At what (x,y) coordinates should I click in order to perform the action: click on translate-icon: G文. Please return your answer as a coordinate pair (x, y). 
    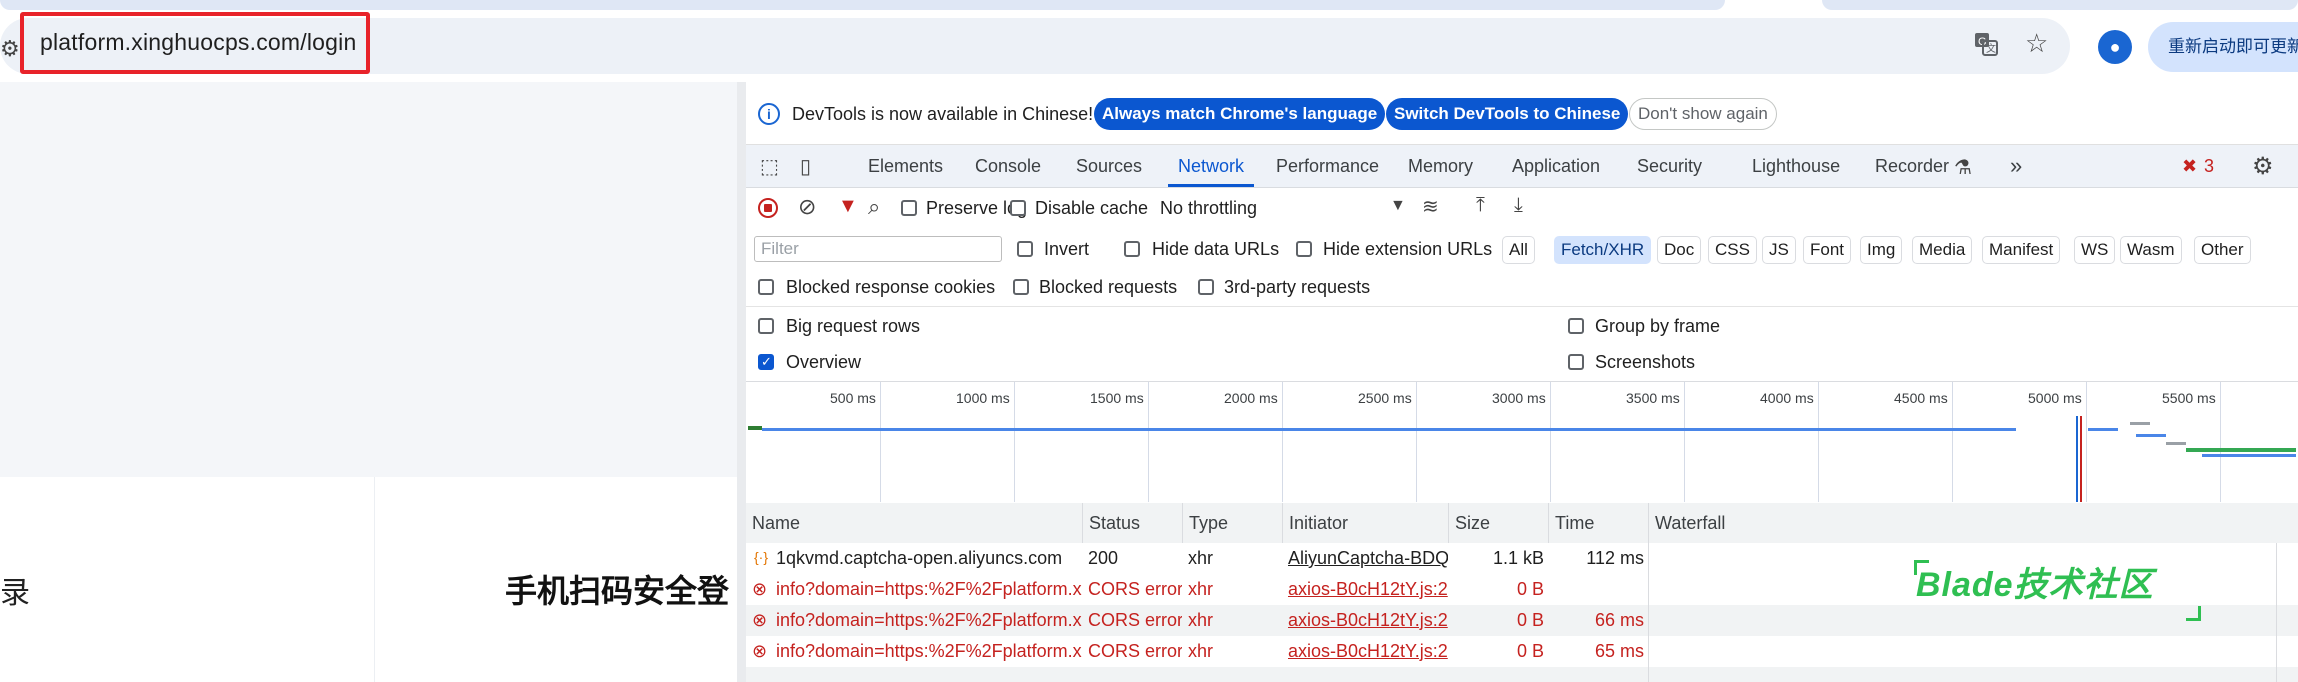
    Looking at the image, I should click on (1986, 47).